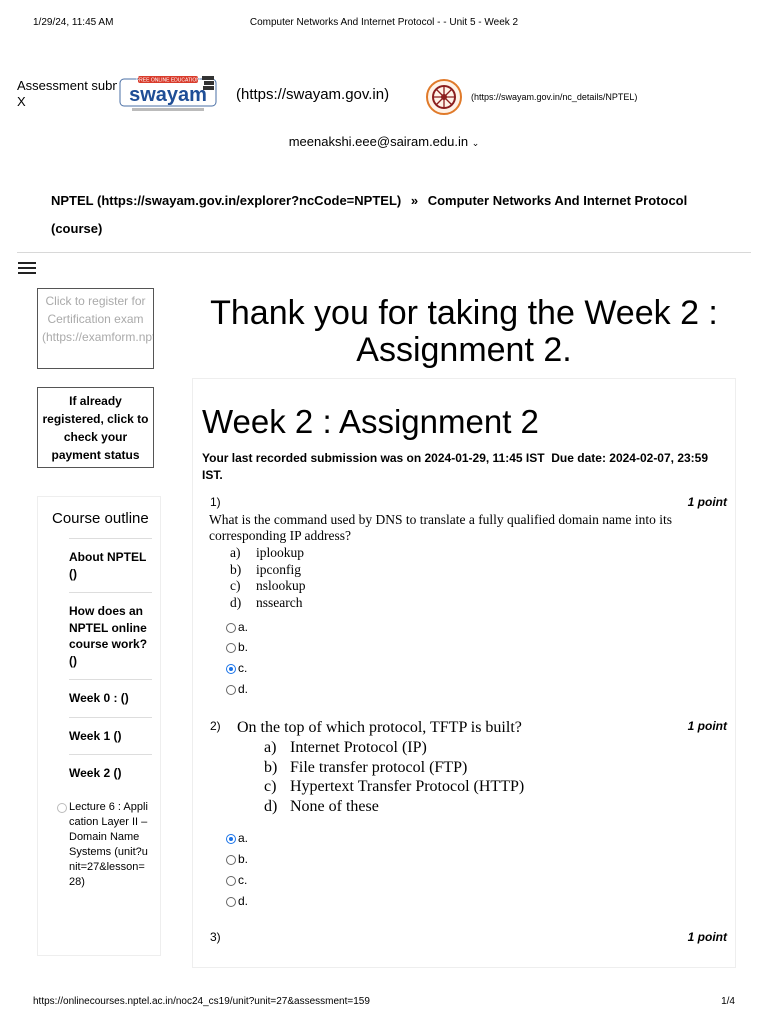  What do you see at coordinates (345, 747) in the screenshot?
I see `option-text: a) Internet Protocol (IP)` at bounding box center [345, 747].